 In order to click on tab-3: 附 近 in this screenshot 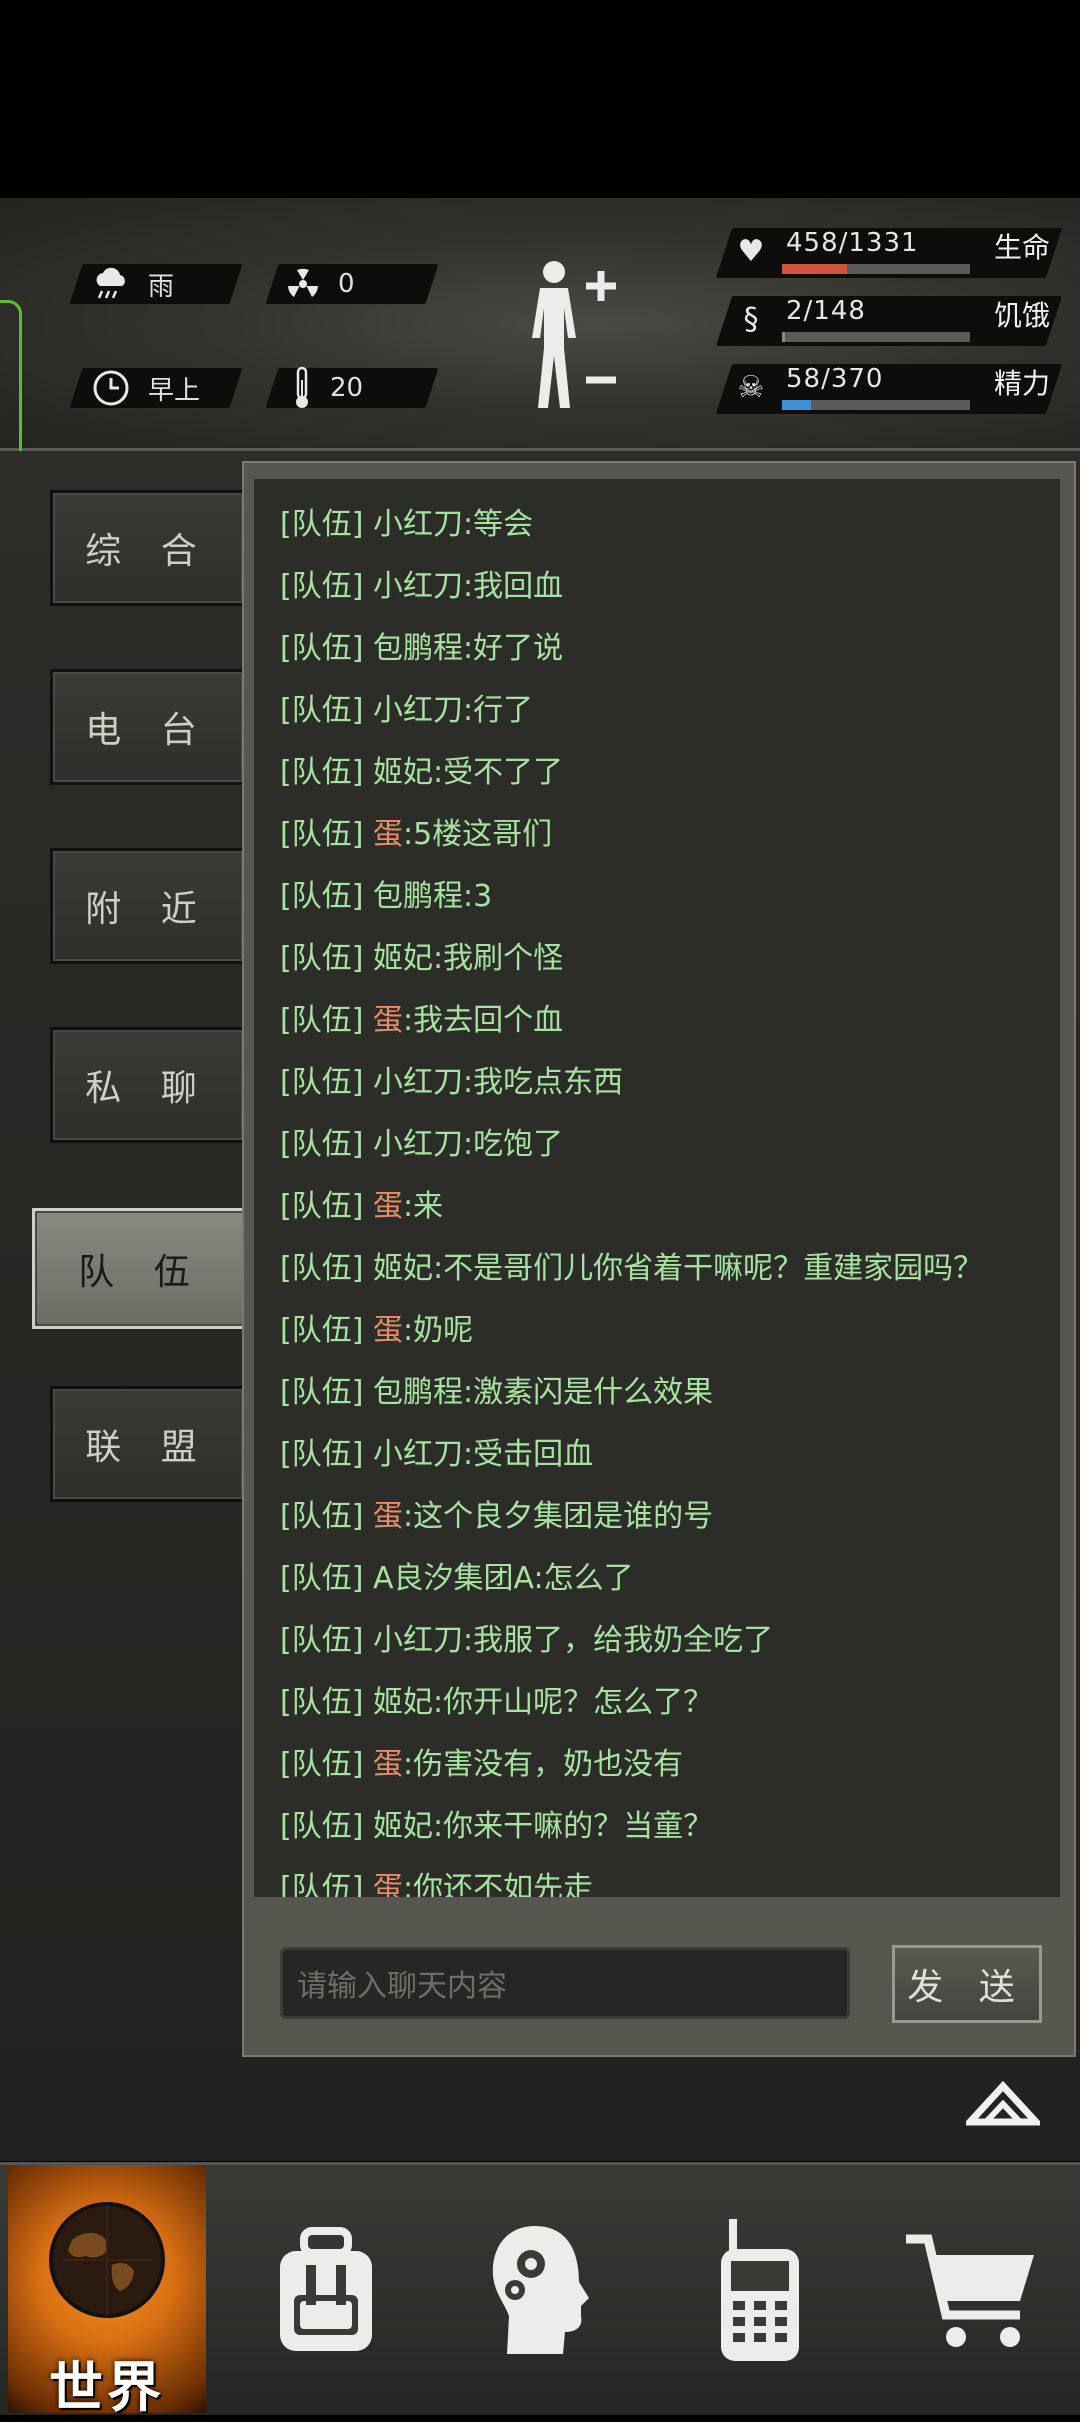, I will do `click(148, 906)`.